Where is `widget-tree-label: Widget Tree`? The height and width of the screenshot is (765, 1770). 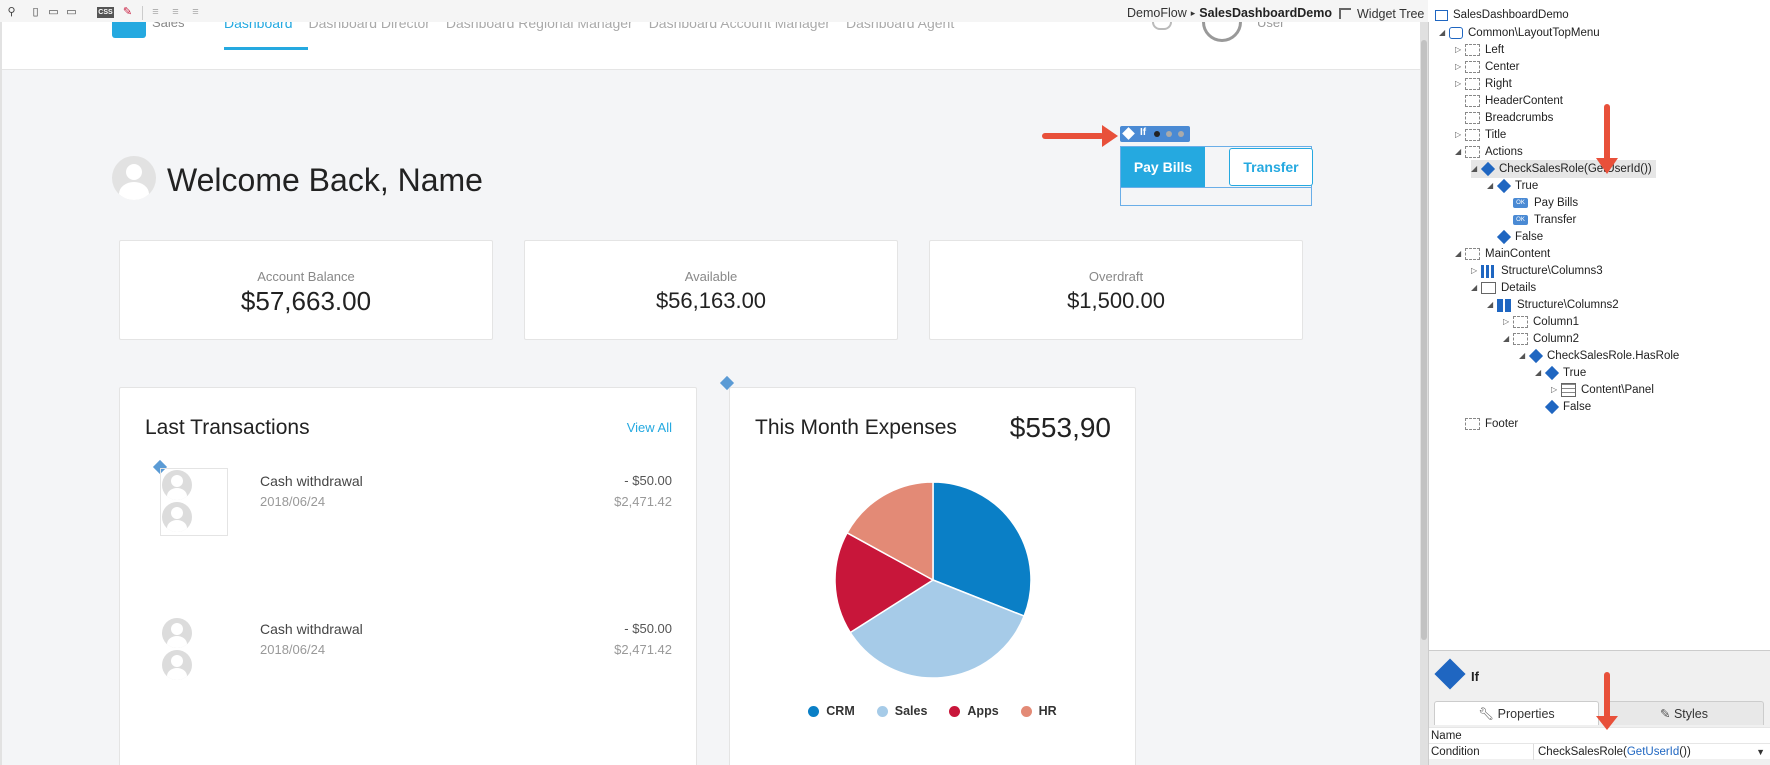
widget-tree-label: Widget Tree is located at coordinates (1391, 14).